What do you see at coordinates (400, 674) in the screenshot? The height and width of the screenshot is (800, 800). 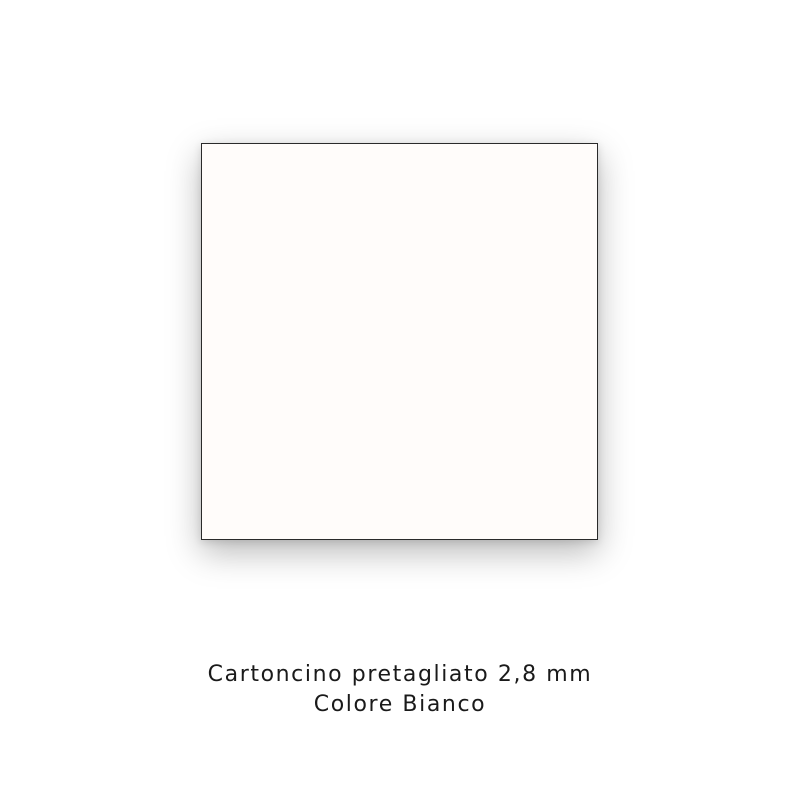 I see `product-title: Cartoncino pretagliato 2,8 mm` at bounding box center [400, 674].